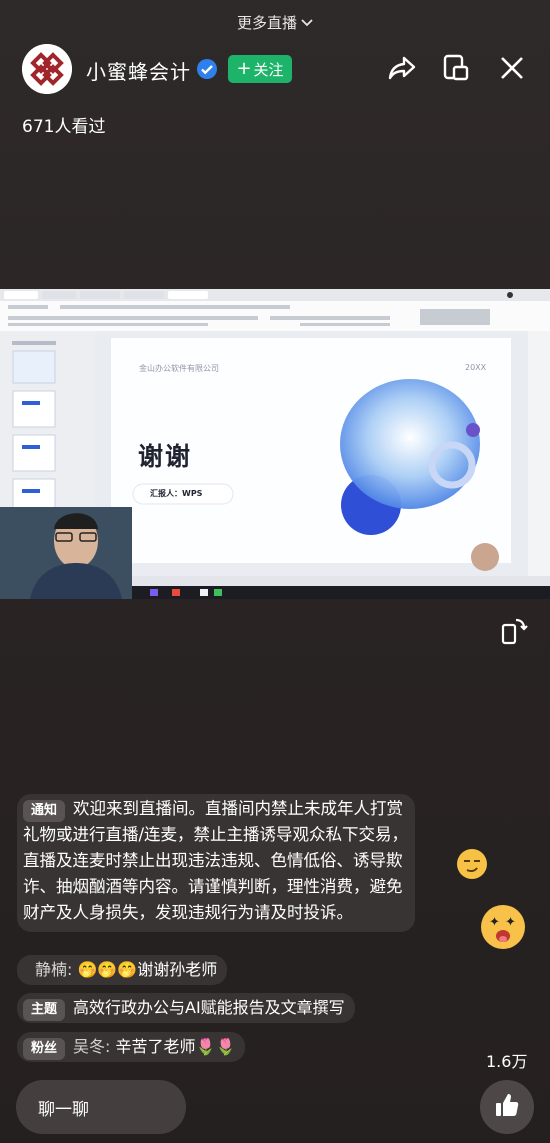  I want to click on chat-message: 静楠: 🤭🤭🤭谢谢孙老师, so click(122, 970).